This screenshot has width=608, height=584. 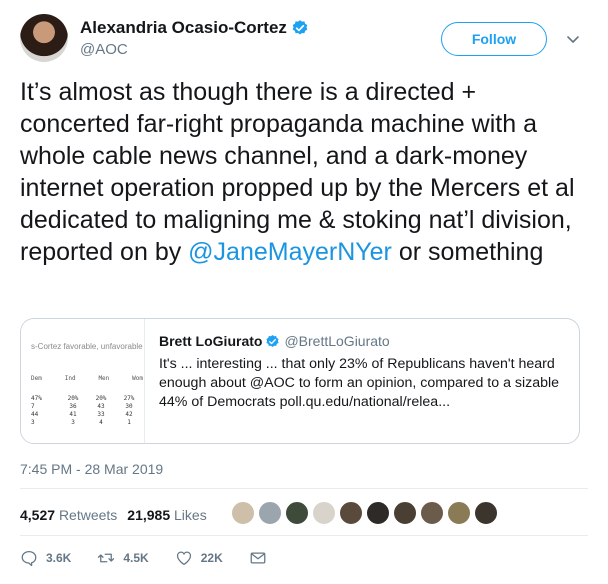 What do you see at coordinates (210, 341) in the screenshot?
I see `quoted-author-name: Brett LoGiurato` at bounding box center [210, 341].